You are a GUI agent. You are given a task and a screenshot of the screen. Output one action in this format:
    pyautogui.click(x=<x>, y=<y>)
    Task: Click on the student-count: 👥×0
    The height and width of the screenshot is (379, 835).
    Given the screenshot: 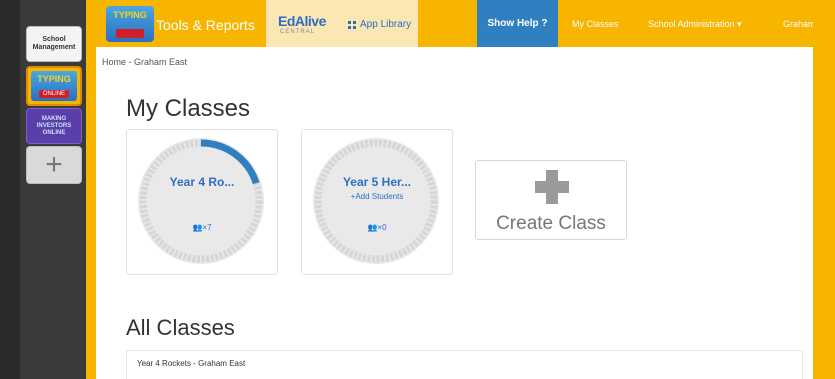 What is the action you would take?
    pyautogui.click(x=377, y=227)
    